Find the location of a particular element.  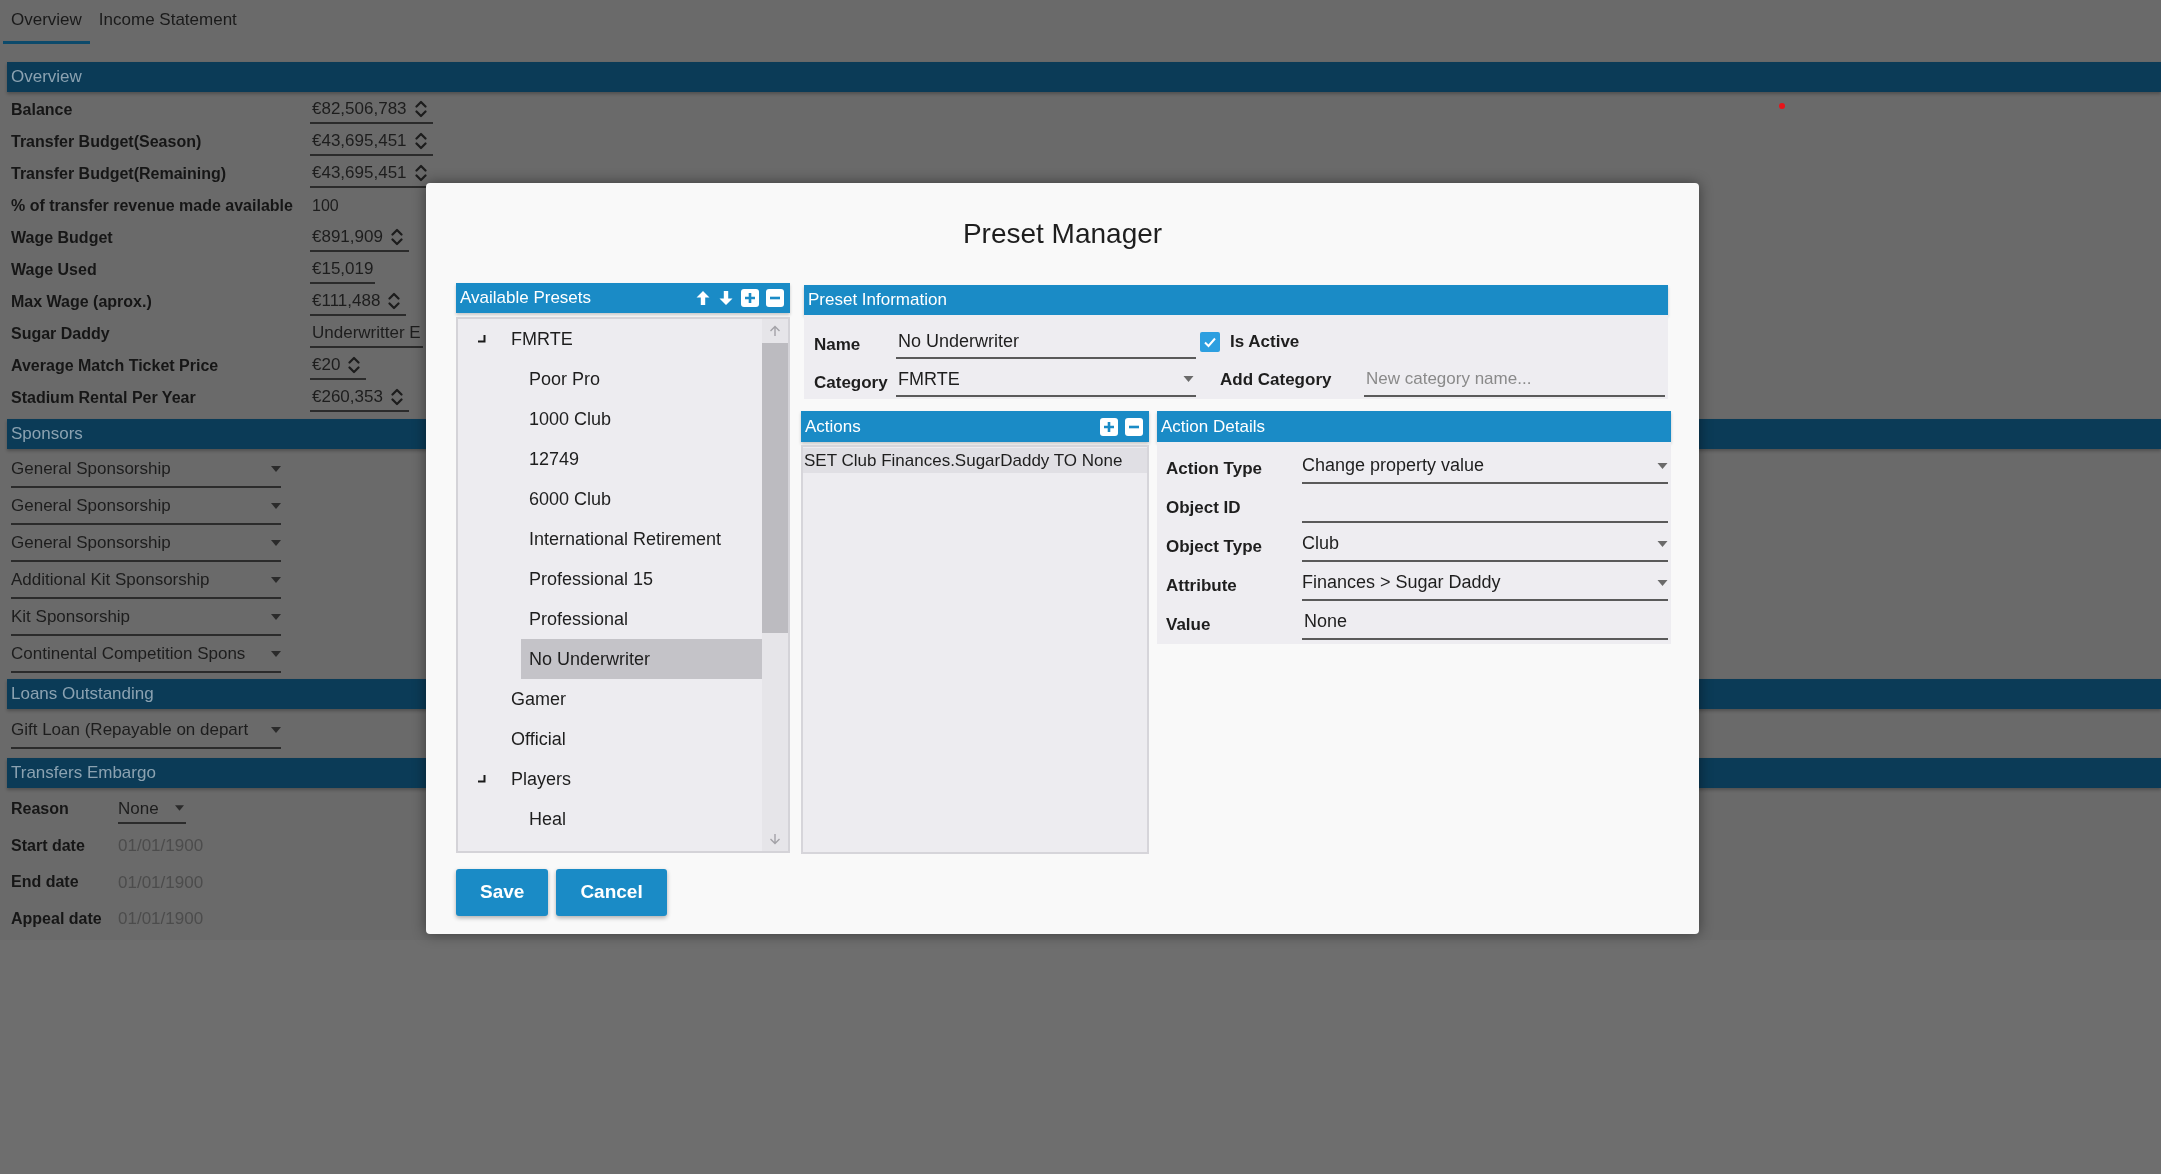

field-label: Transfer Budget(Remaining) is located at coordinates (119, 174).